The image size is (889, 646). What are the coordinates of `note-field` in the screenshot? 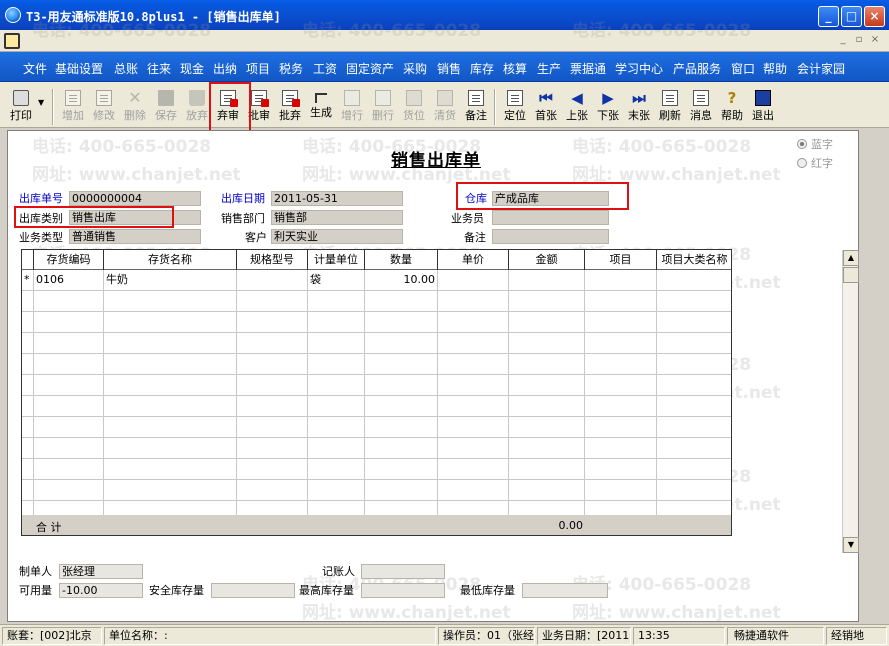 It's located at (550, 236).